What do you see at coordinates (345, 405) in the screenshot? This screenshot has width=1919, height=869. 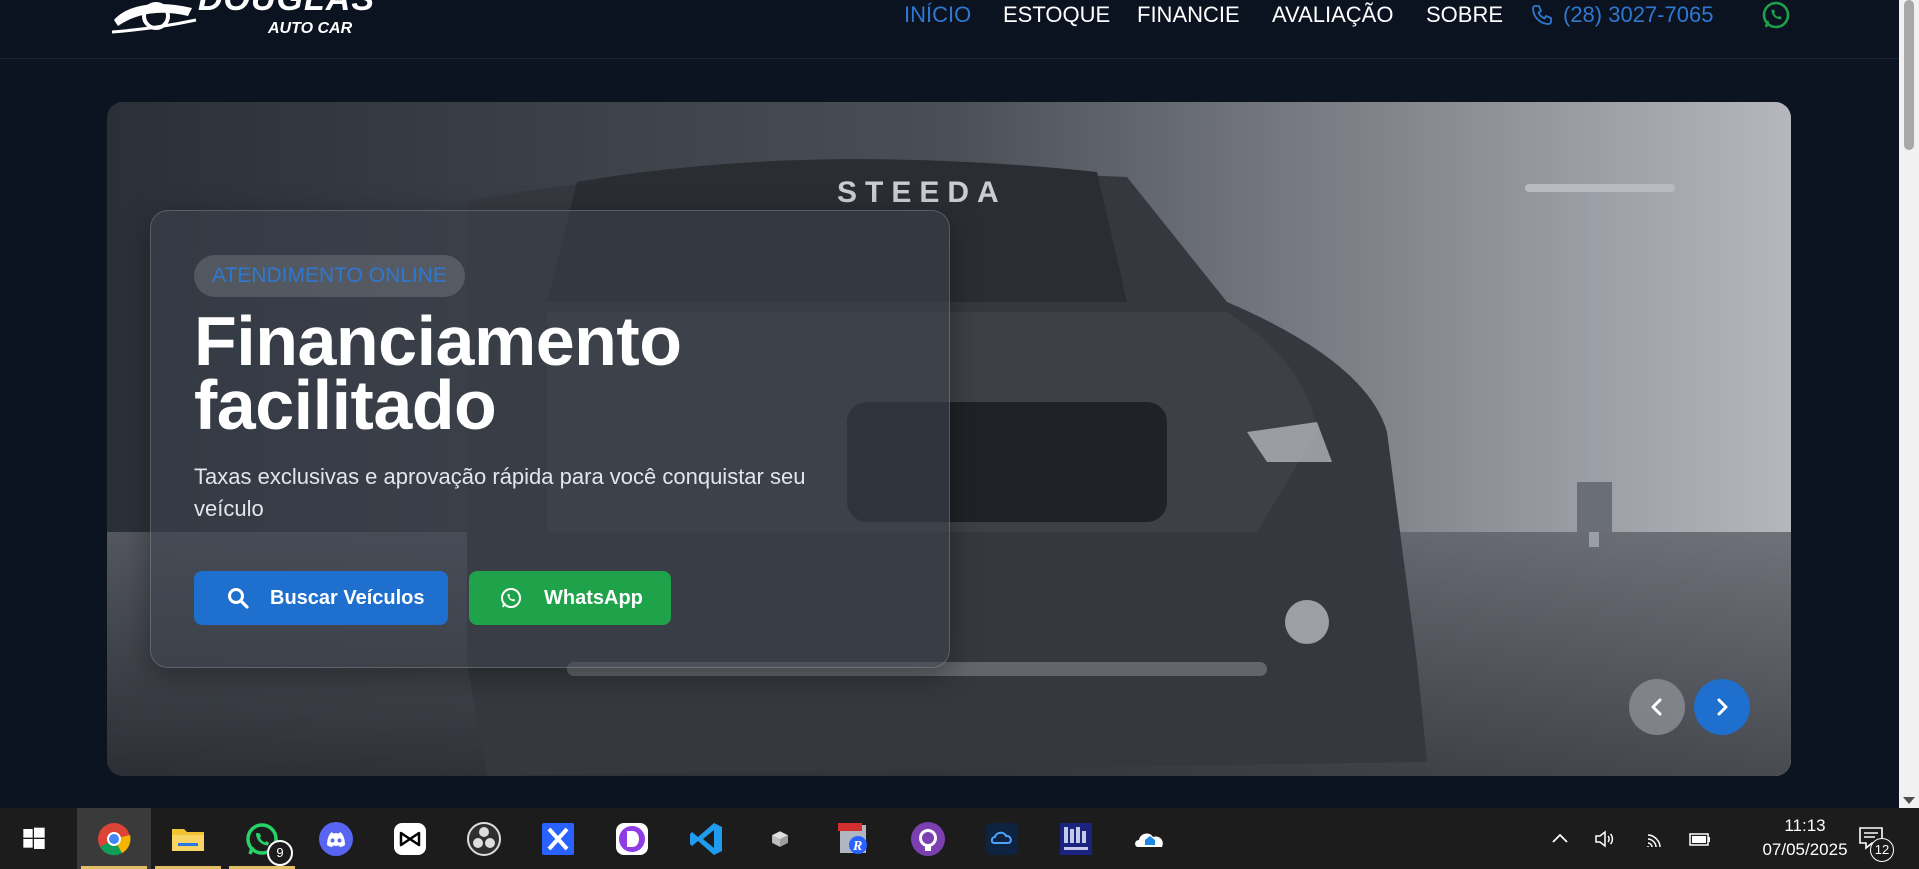 I see `hero-title-line2: facilitado` at bounding box center [345, 405].